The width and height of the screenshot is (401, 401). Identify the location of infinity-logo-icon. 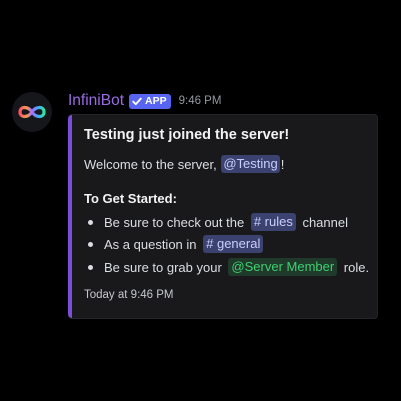
(32, 112).